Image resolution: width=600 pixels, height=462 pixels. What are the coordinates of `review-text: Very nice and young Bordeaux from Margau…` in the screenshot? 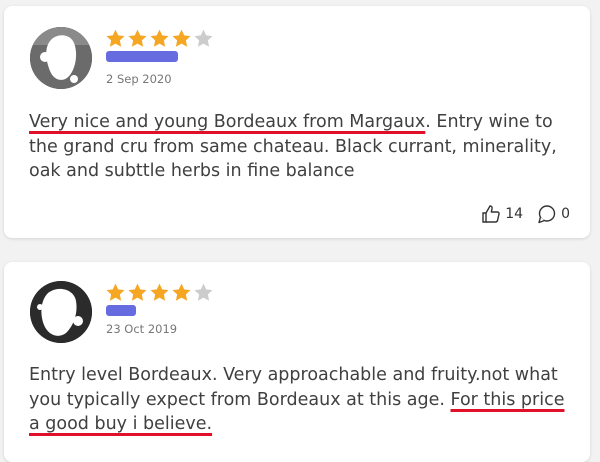 It's located at (299, 147).